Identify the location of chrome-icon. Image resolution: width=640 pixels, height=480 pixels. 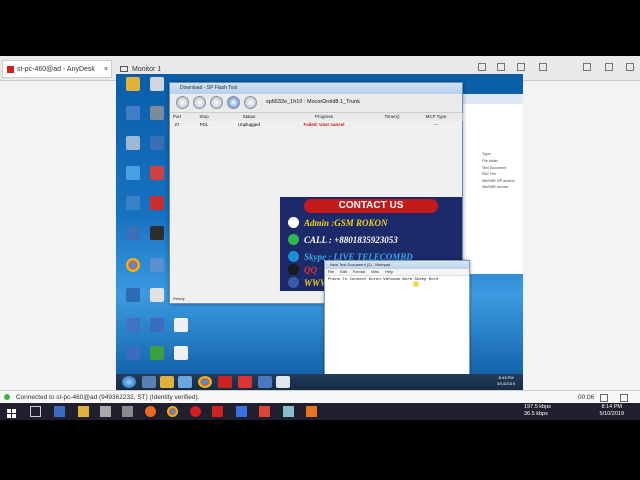
(172, 411).